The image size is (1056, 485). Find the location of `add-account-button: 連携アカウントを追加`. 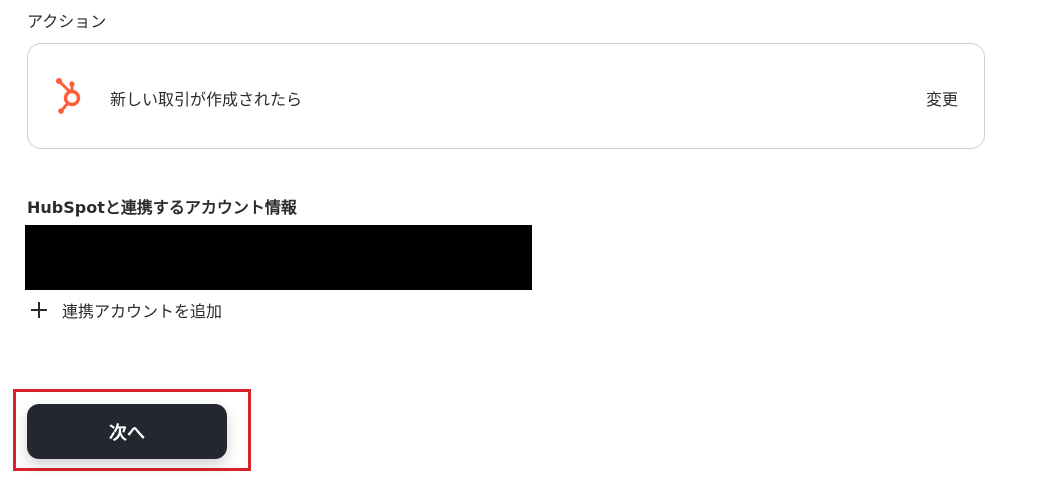

add-account-button: 連携アカウントを追加 is located at coordinates (126, 310).